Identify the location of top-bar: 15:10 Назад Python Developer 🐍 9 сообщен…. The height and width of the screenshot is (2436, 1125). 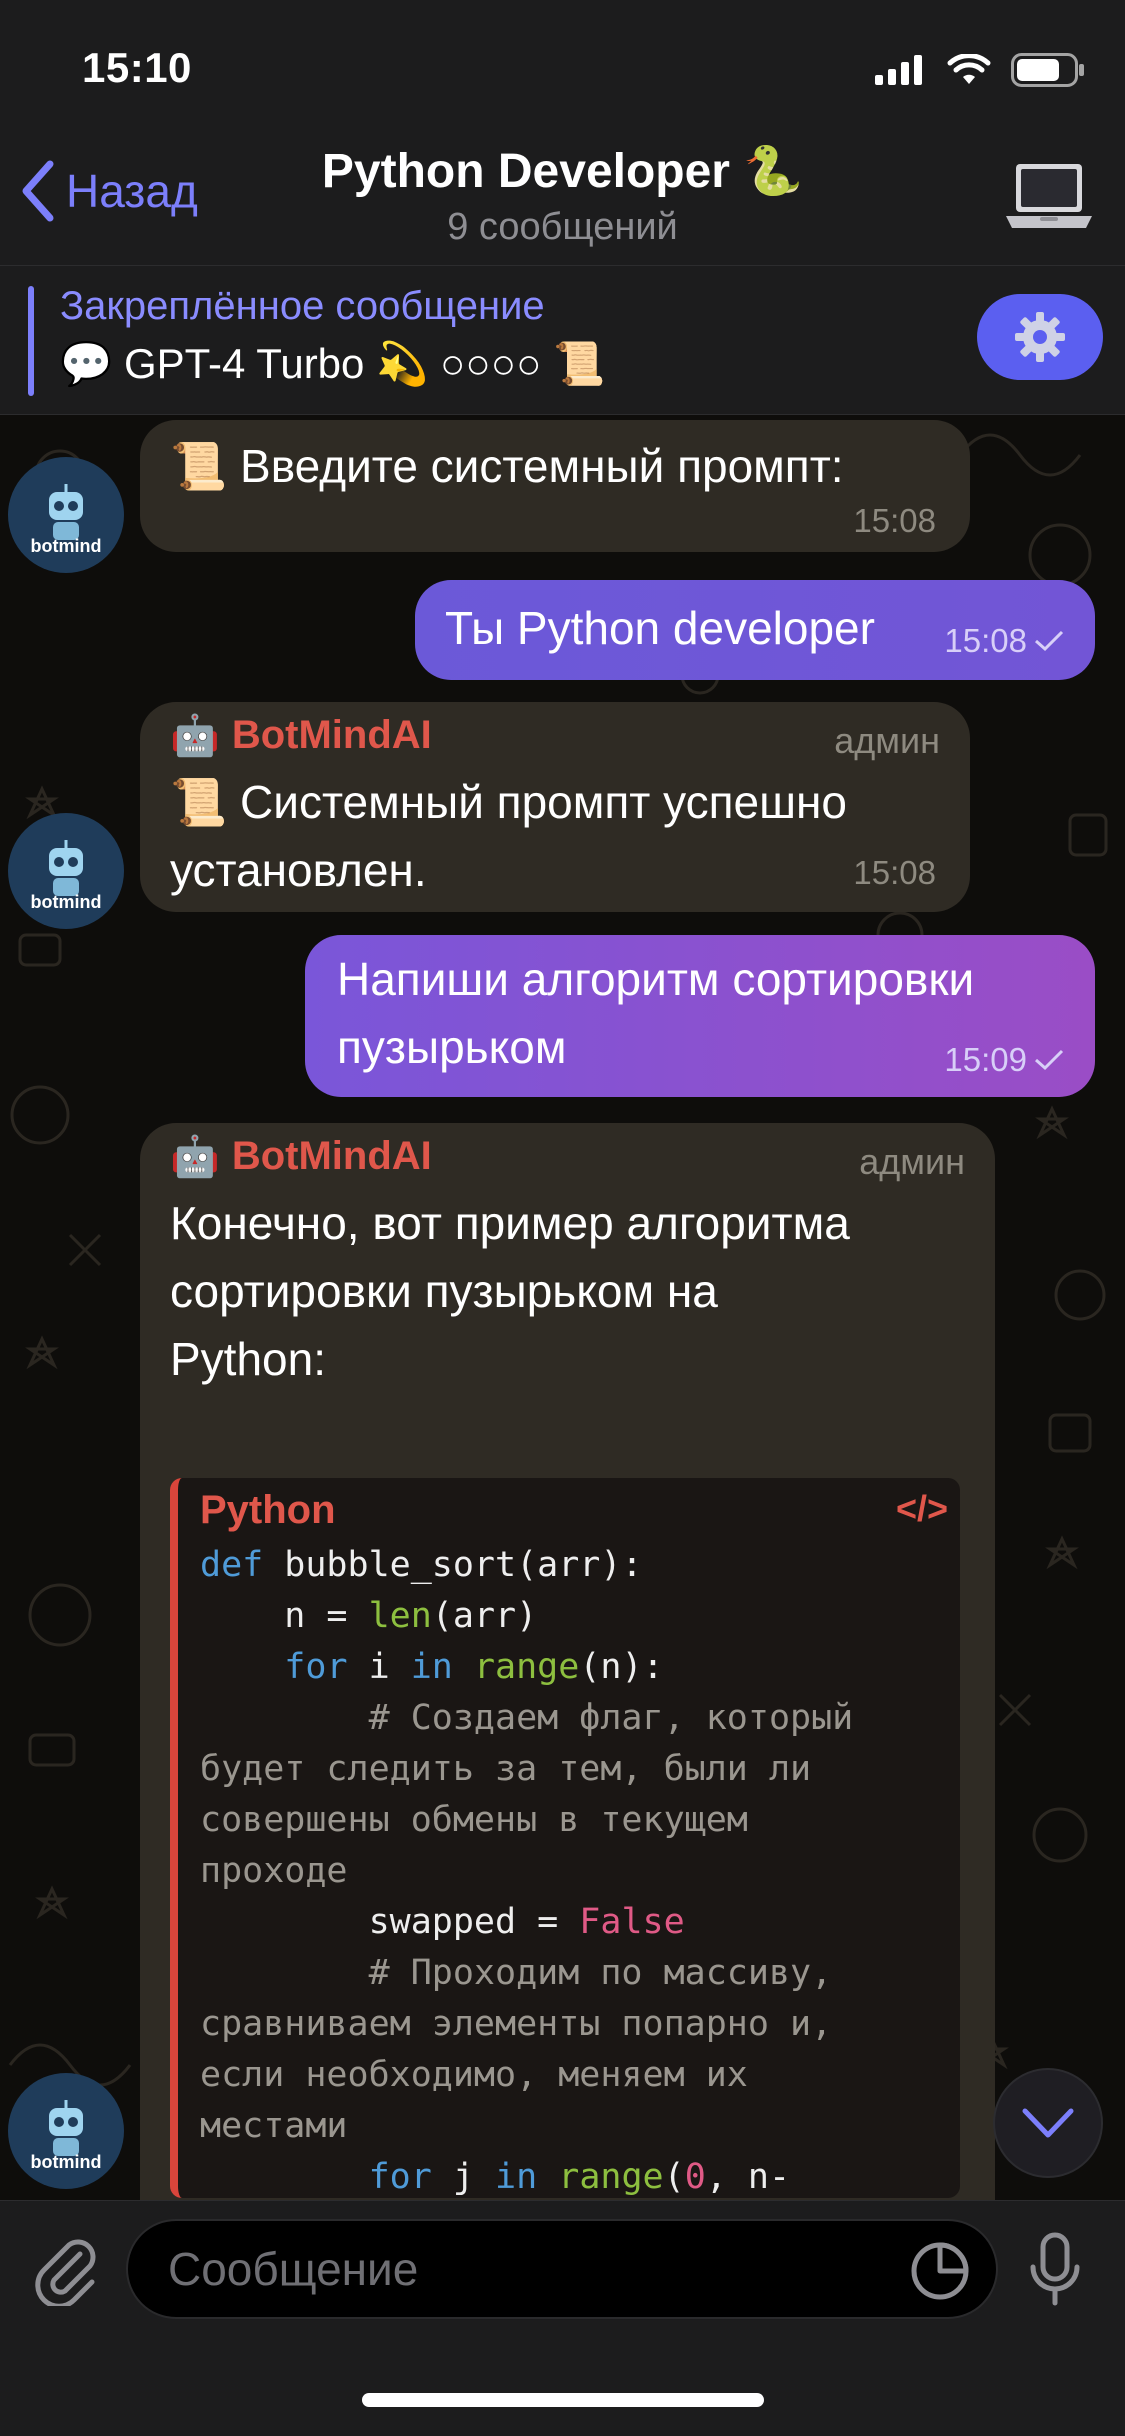
(562, 132).